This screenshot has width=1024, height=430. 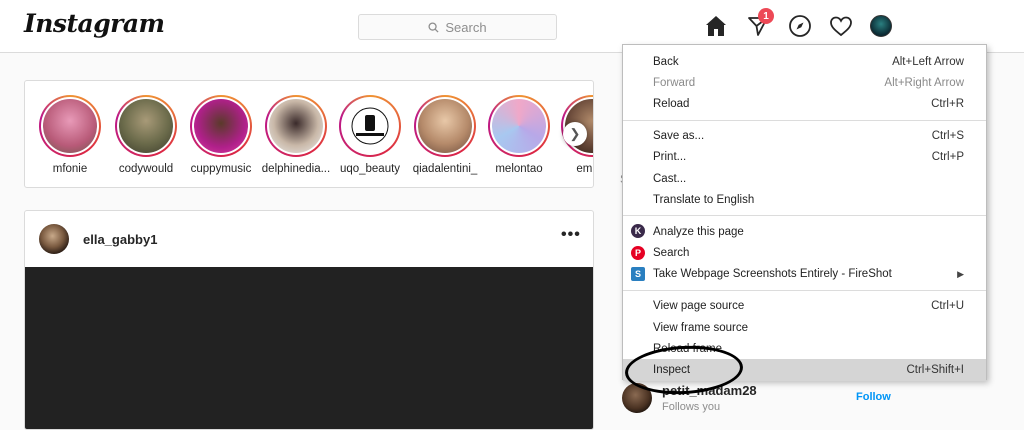 I want to click on menu-item-shortcut: Ctrl+R, so click(x=947, y=103).